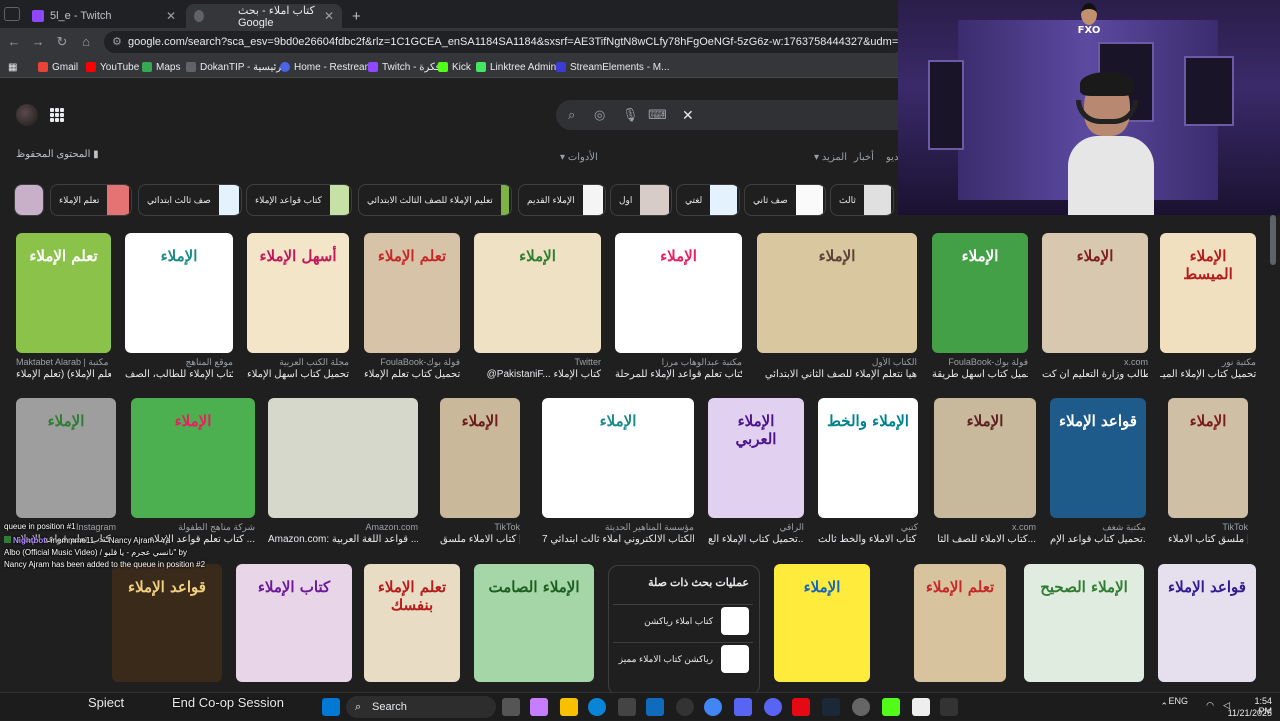 The height and width of the screenshot is (721, 1280). Describe the element at coordinates (618, 527) in the screenshot. I see `image-source: مؤسسة المناهير الحديثة` at that location.